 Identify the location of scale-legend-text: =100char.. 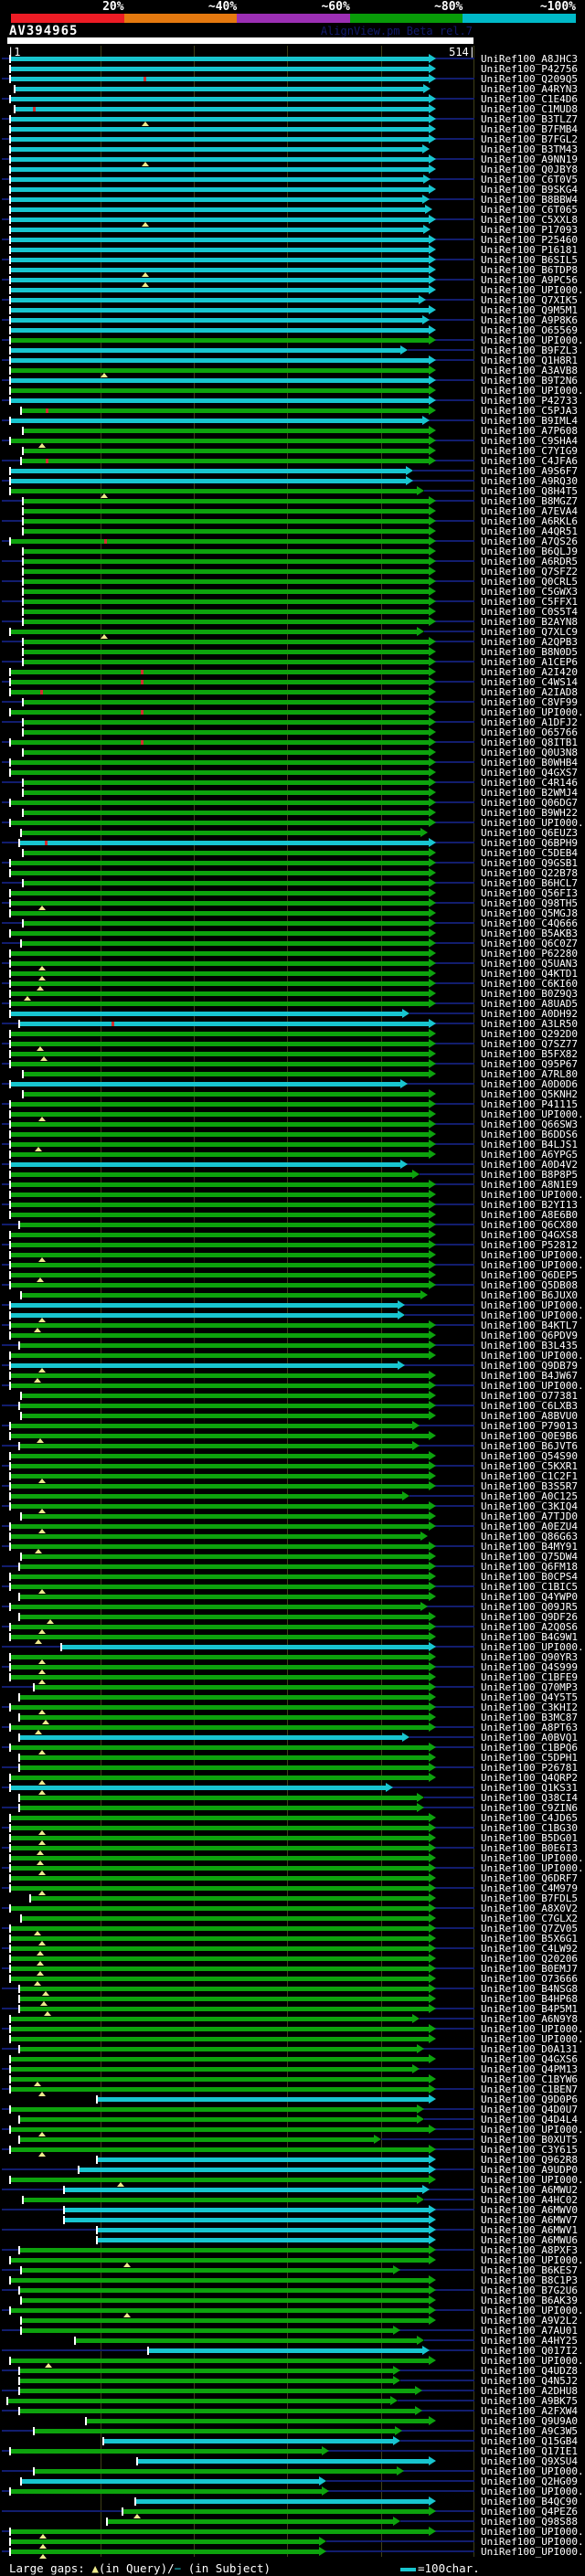
(449, 2568).